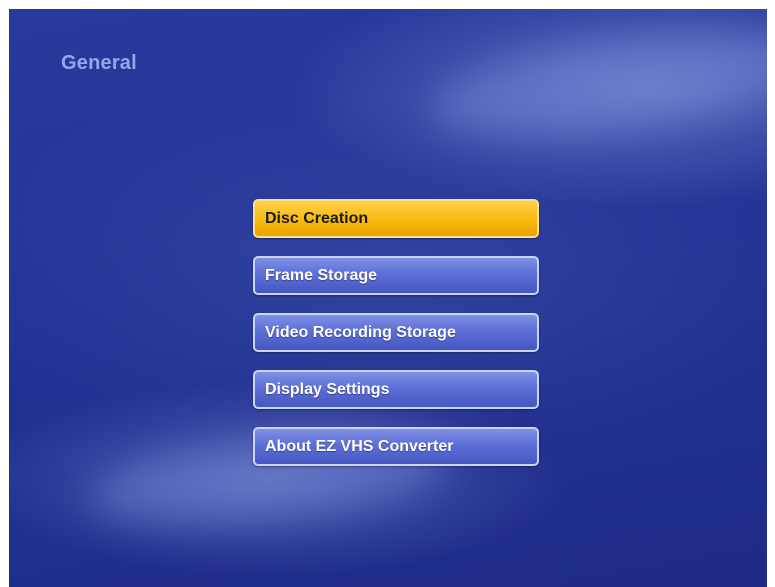 Image resolution: width=775 pixels, height=587 pixels. What do you see at coordinates (396, 218) in the screenshot?
I see `menu-item-disc-creation: Disc Creation` at bounding box center [396, 218].